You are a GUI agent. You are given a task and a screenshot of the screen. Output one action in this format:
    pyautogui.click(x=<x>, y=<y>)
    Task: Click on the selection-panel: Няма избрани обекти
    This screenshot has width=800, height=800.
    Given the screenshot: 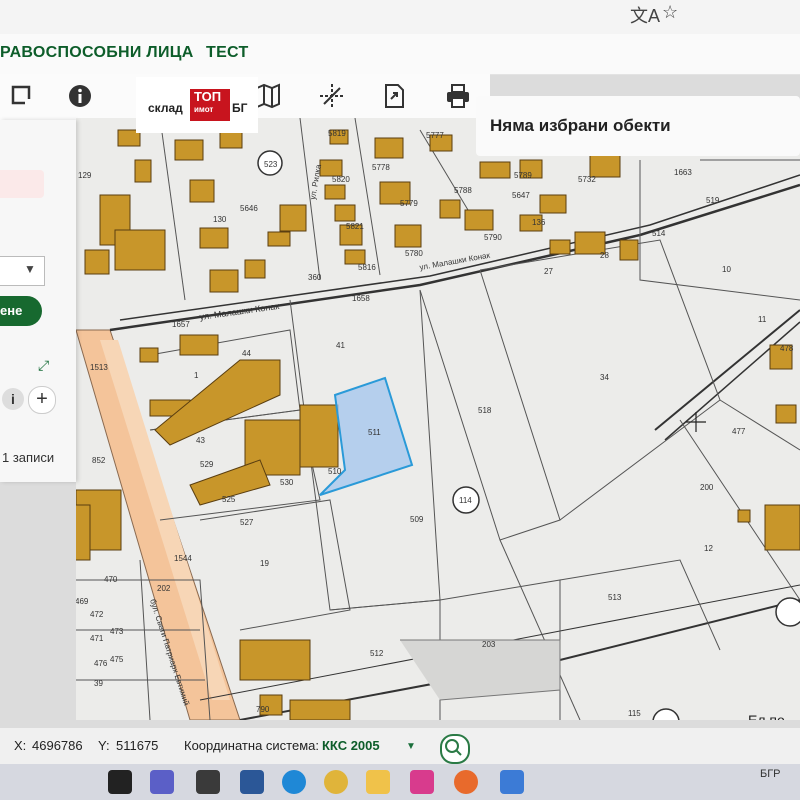 What is the action you would take?
    pyautogui.click(x=638, y=126)
    